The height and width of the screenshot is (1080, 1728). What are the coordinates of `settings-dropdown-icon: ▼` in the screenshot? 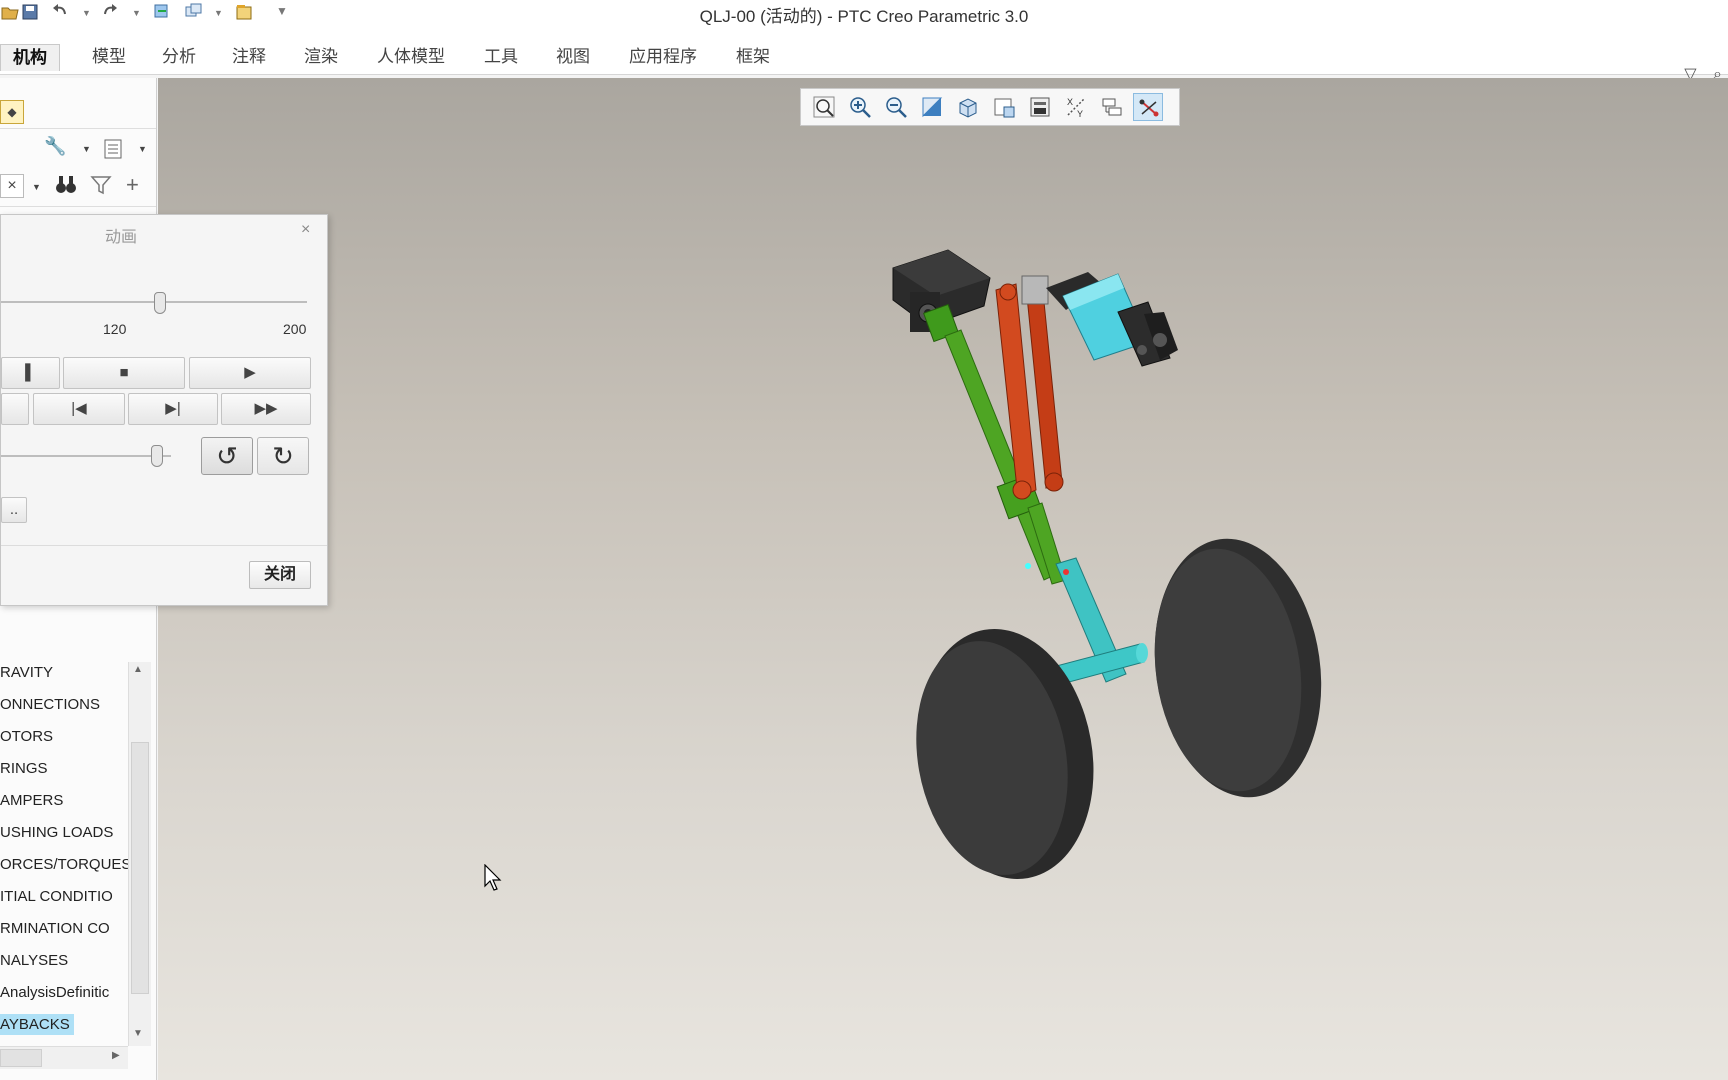 It's located at (86, 149).